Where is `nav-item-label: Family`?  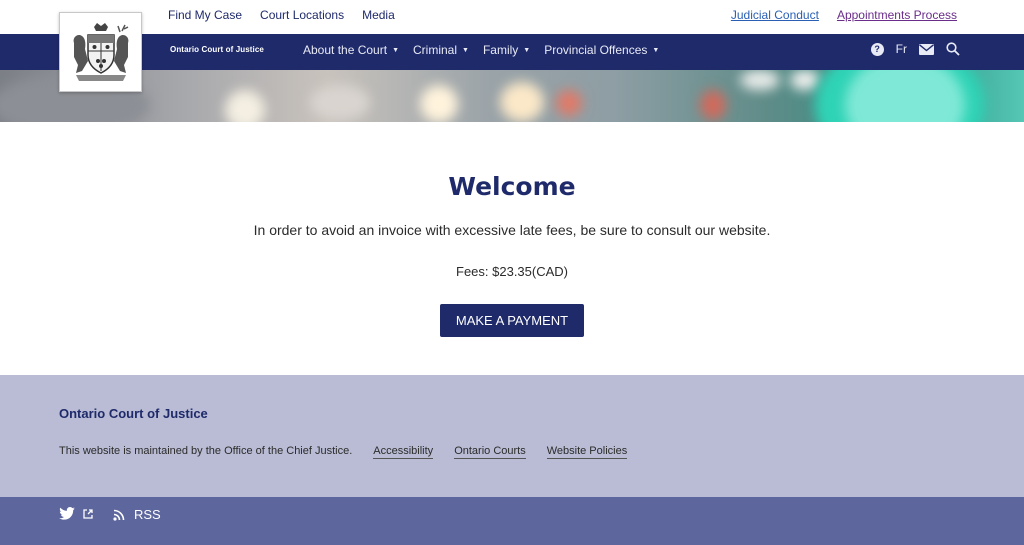 nav-item-label: Family is located at coordinates (500, 50).